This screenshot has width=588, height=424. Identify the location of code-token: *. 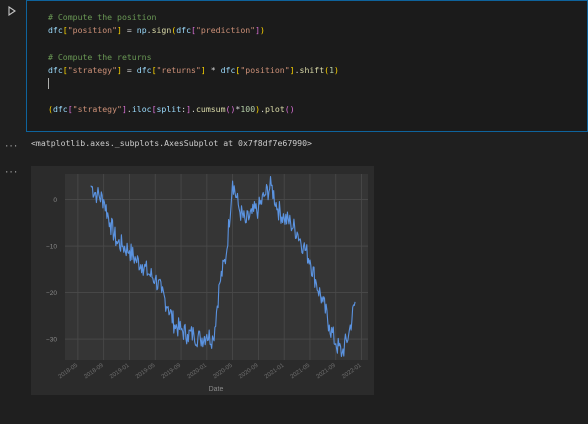
(213, 69).